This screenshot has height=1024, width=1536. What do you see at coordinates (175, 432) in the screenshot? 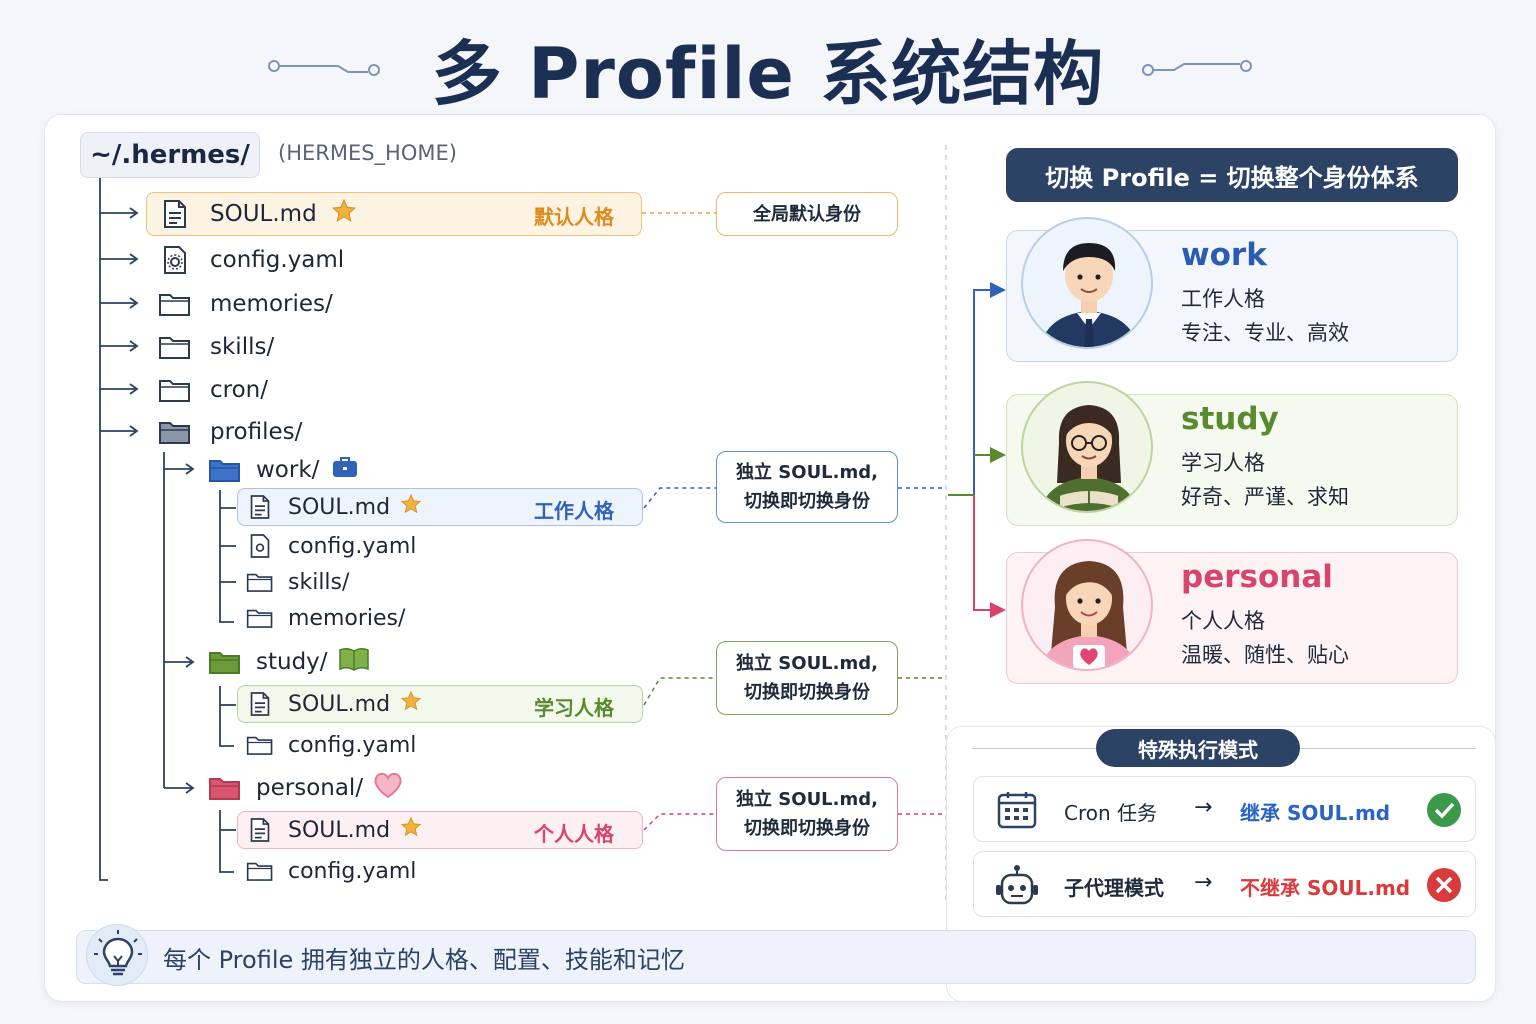
I see `folder-open-icon` at bounding box center [175, 432].